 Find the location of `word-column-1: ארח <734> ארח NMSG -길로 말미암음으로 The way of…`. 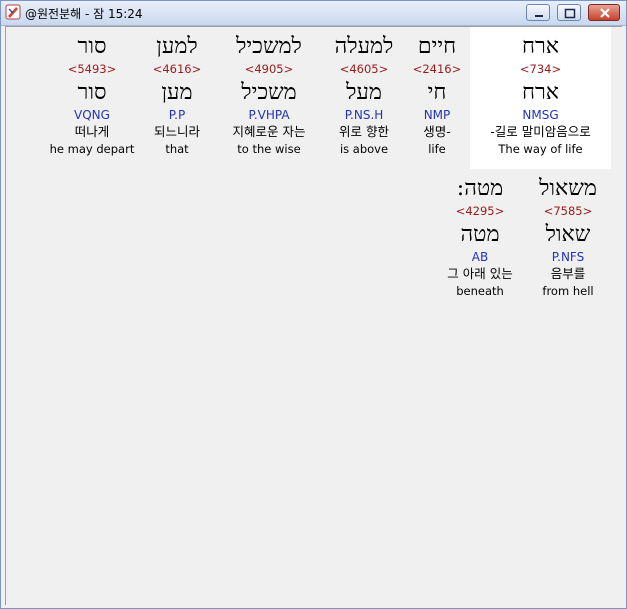

word-column-1: ארח <734> ארח NMSG -길로 말미암음으로 The way of… is located at coordinates (540, 98).